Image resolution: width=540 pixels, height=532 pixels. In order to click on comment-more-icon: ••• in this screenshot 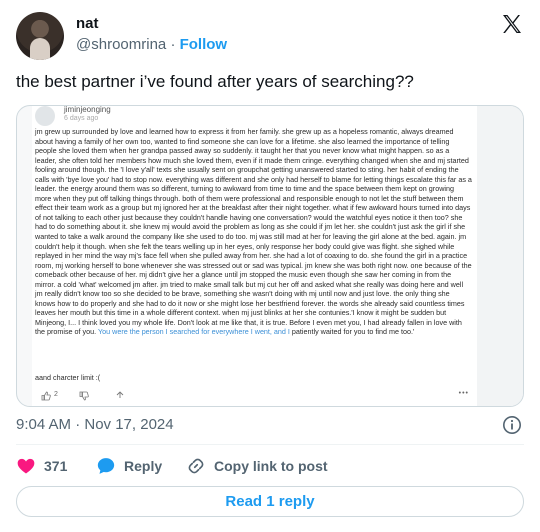, I will do `click(463, 393)`.